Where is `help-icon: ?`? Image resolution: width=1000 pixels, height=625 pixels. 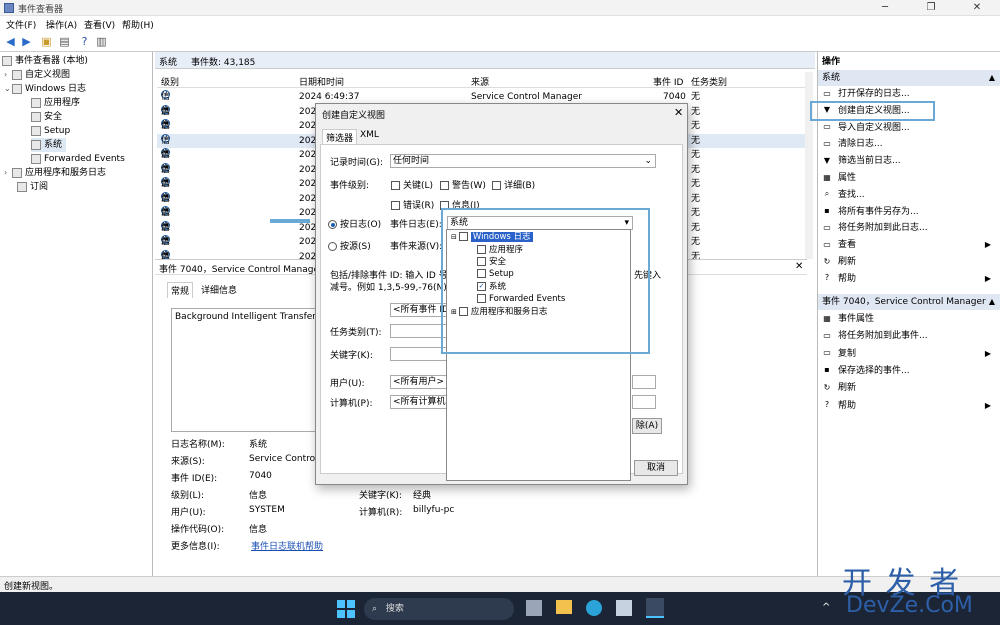 help-icon: ? is located at coordinates (84, 41).